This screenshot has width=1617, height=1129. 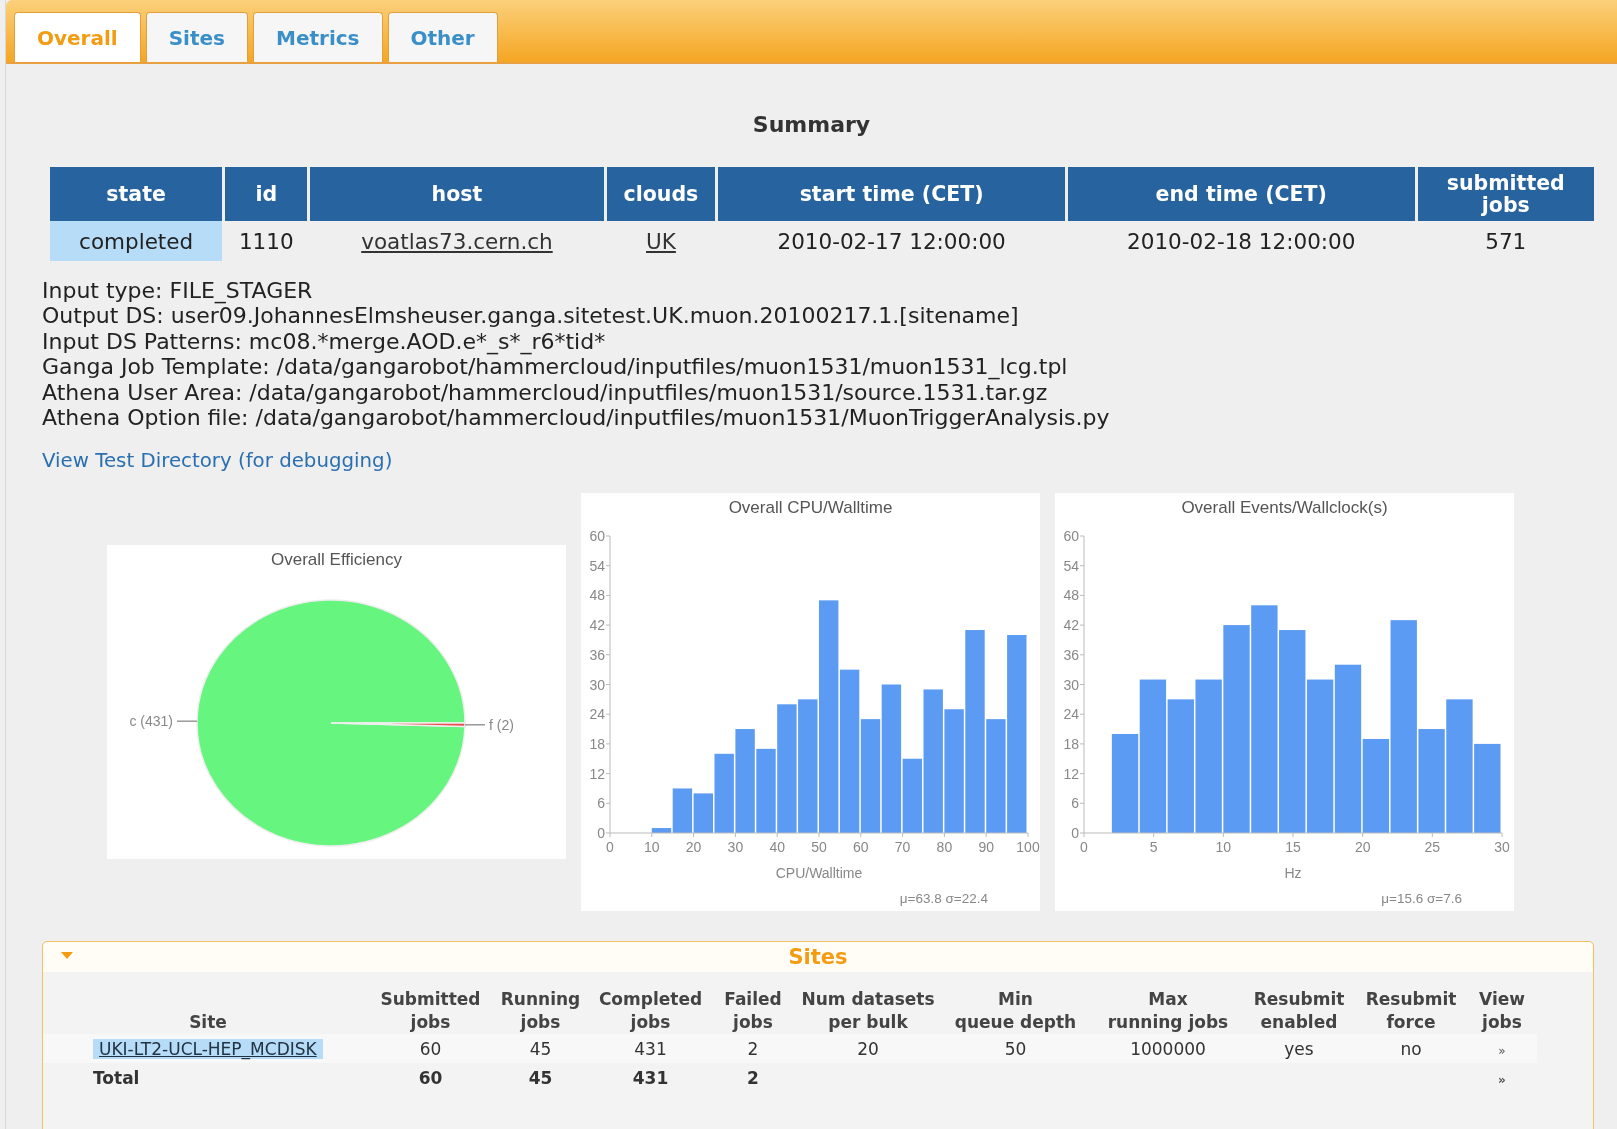 I want to click on tab: Sites, so click(x=196, y=37).